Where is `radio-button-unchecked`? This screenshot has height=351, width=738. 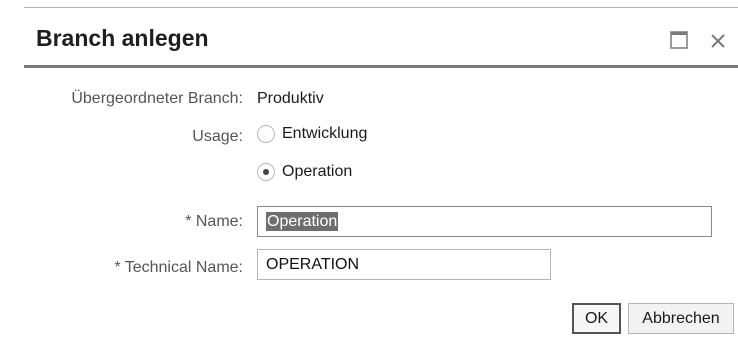
radio-button-unchecked is located at coordinates (266, 134).